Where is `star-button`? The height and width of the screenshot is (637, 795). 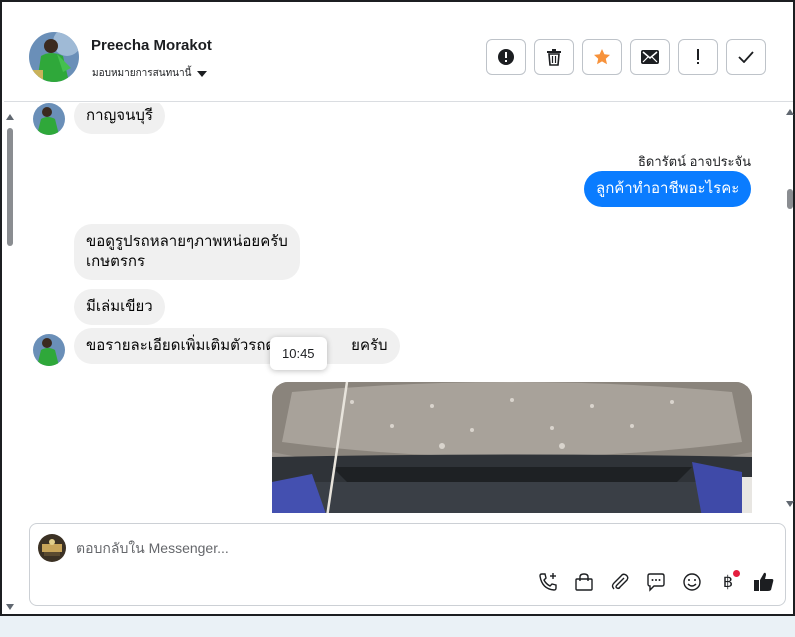 star-button is located at coordinates (602, 57).